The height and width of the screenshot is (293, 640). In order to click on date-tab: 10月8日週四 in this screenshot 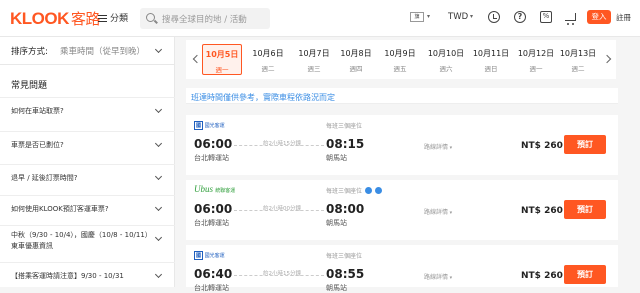, I will do `click(356, 59)`.